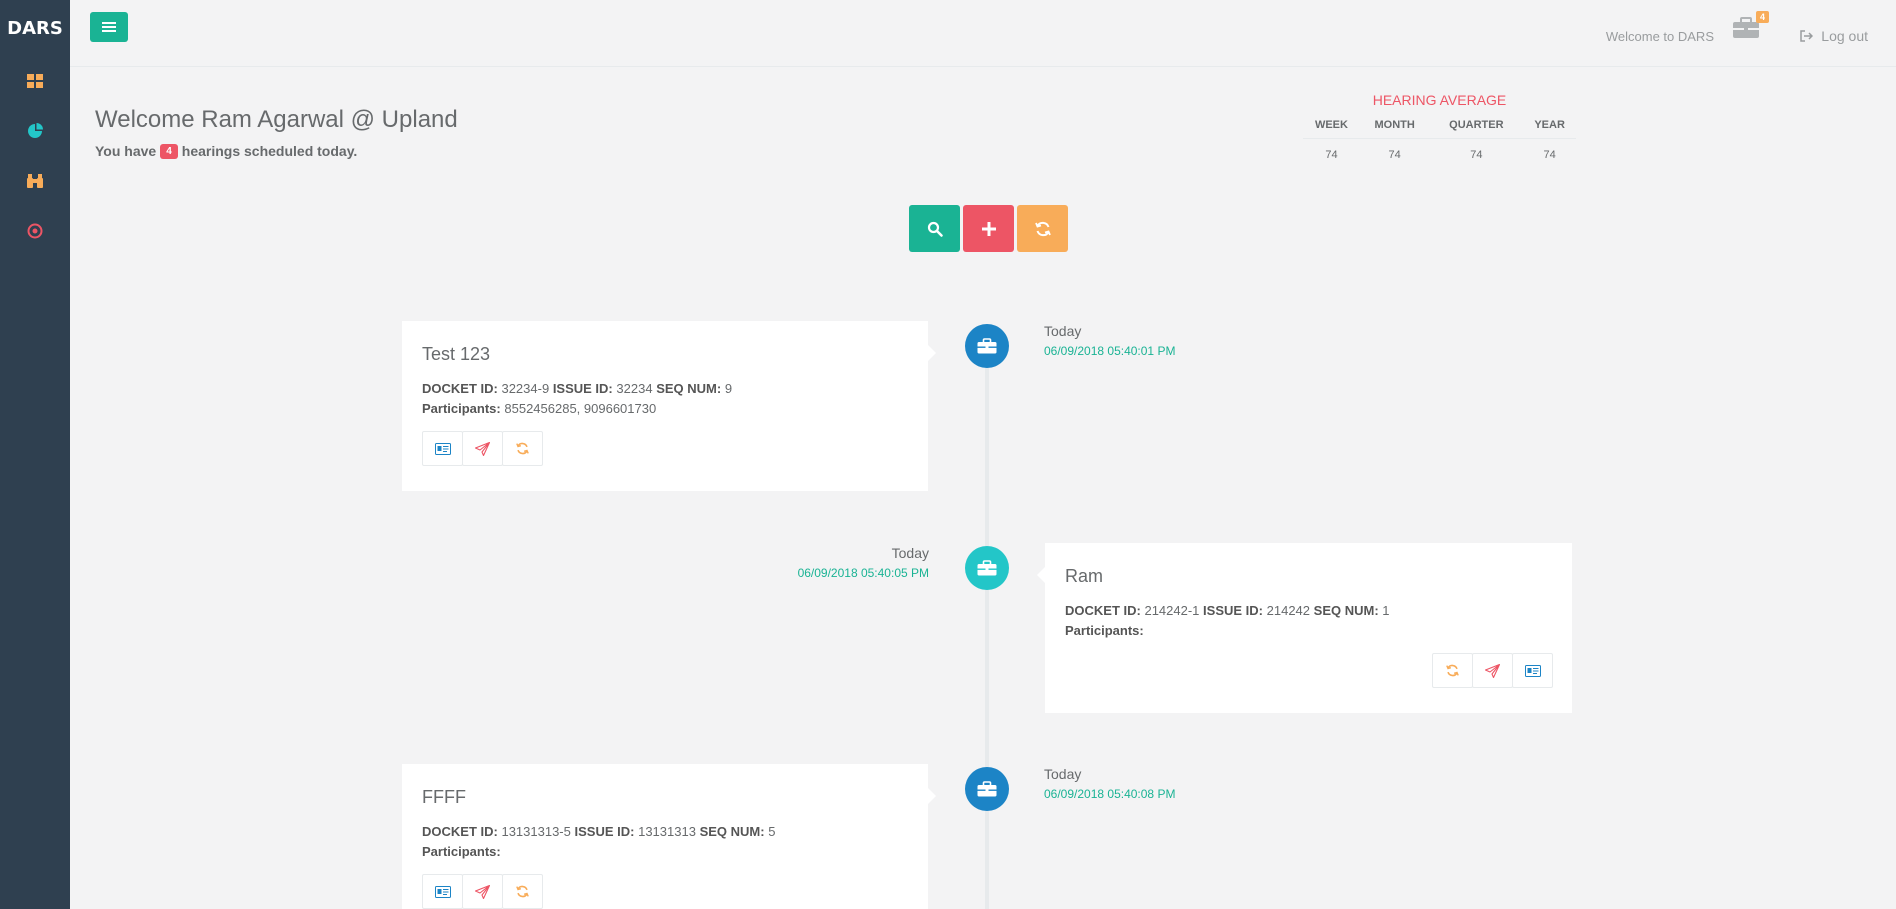 The width and height of the screenshot is (1896, 909). Describe the element at coordinates (456, 354) in the screenshot. I see `hearing-title: Test 123` at that location.